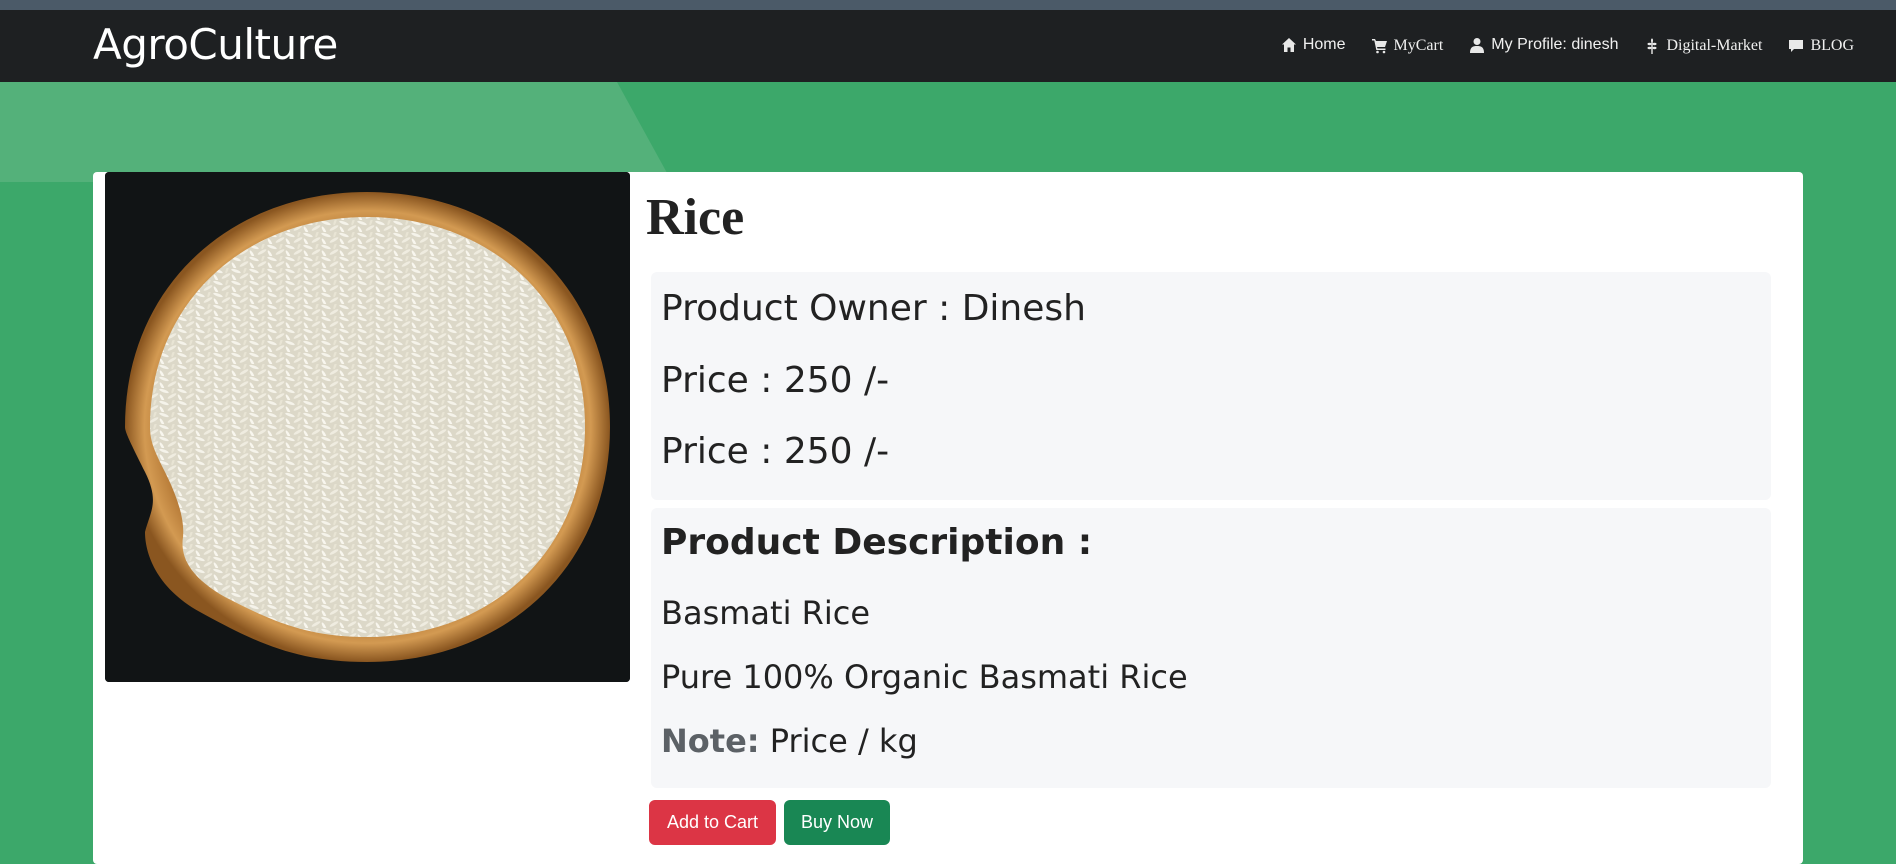 The height and width of the screenshot is (864, 1896). I want to click on nav-profile-link: My Profile: dinesh, so click(1543, 45).